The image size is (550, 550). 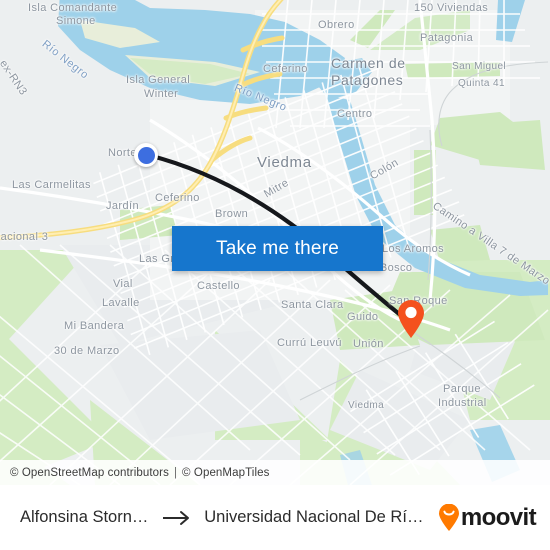 What do you see at coordinates (498, 517) in the screenshot?
I see `moovit-wordmark: moovit` at bounding box center [498, 517].